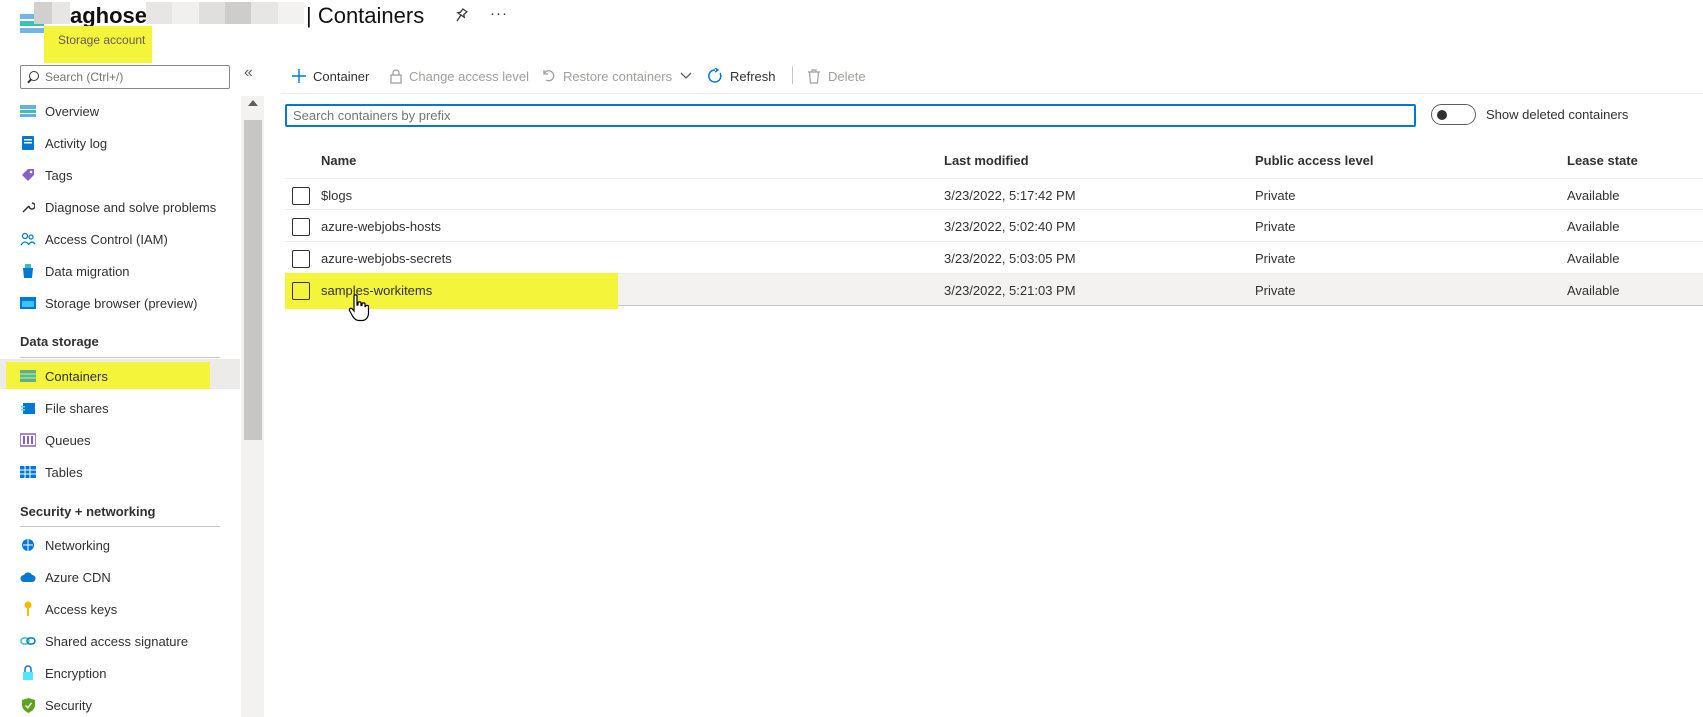  What do you see at coordinates (64, 472) in the screenshot?
I see `sidebar-item-label: Tables` at bounding box center [64, 472].